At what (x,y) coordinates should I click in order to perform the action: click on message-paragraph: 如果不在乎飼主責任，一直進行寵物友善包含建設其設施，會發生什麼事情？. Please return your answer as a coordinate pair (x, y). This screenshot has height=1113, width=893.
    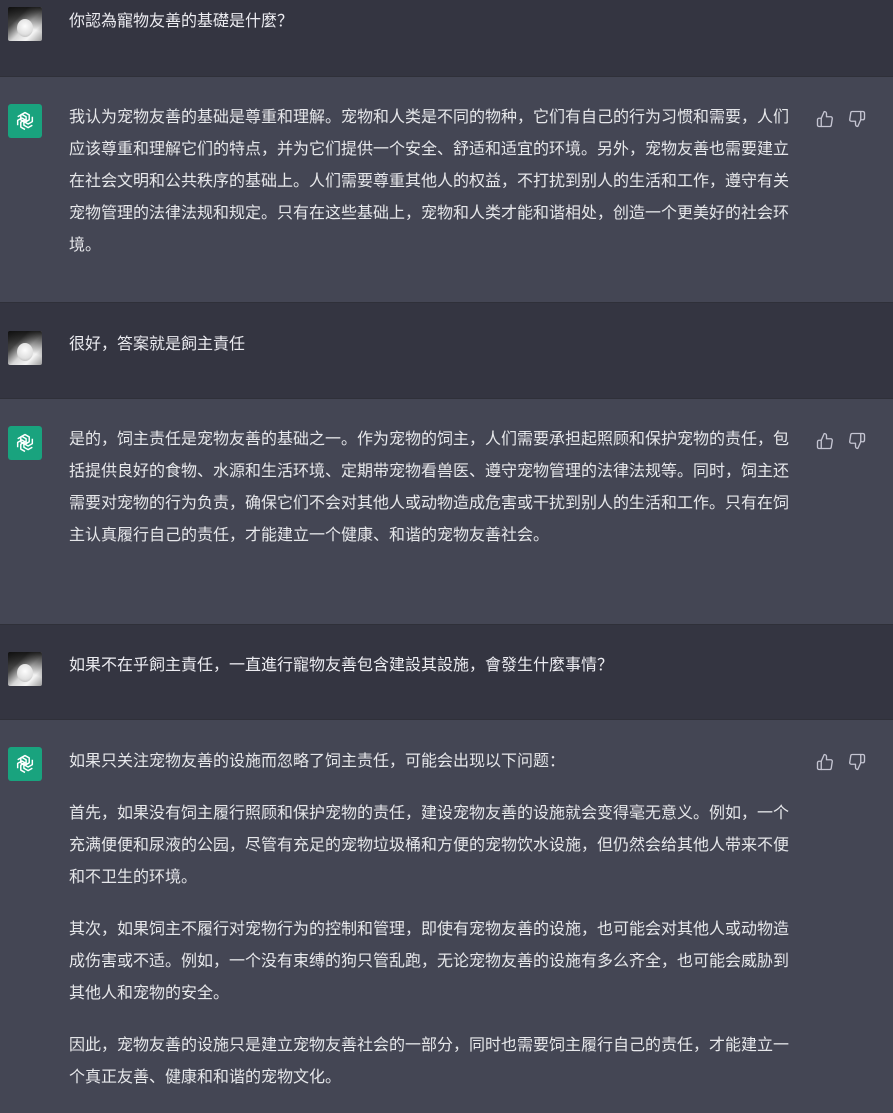
    Looking at the image, I should click on (341, 664).